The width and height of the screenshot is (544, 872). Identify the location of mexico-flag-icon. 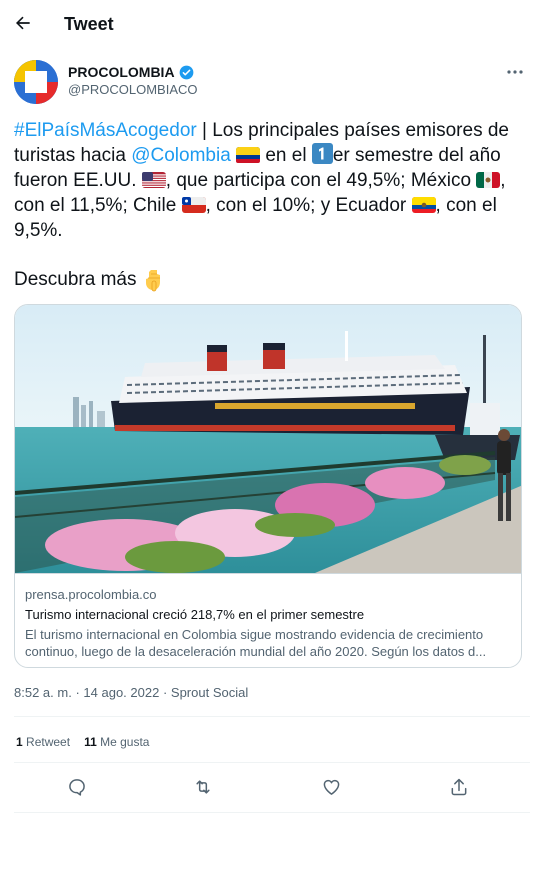
(488, 180).